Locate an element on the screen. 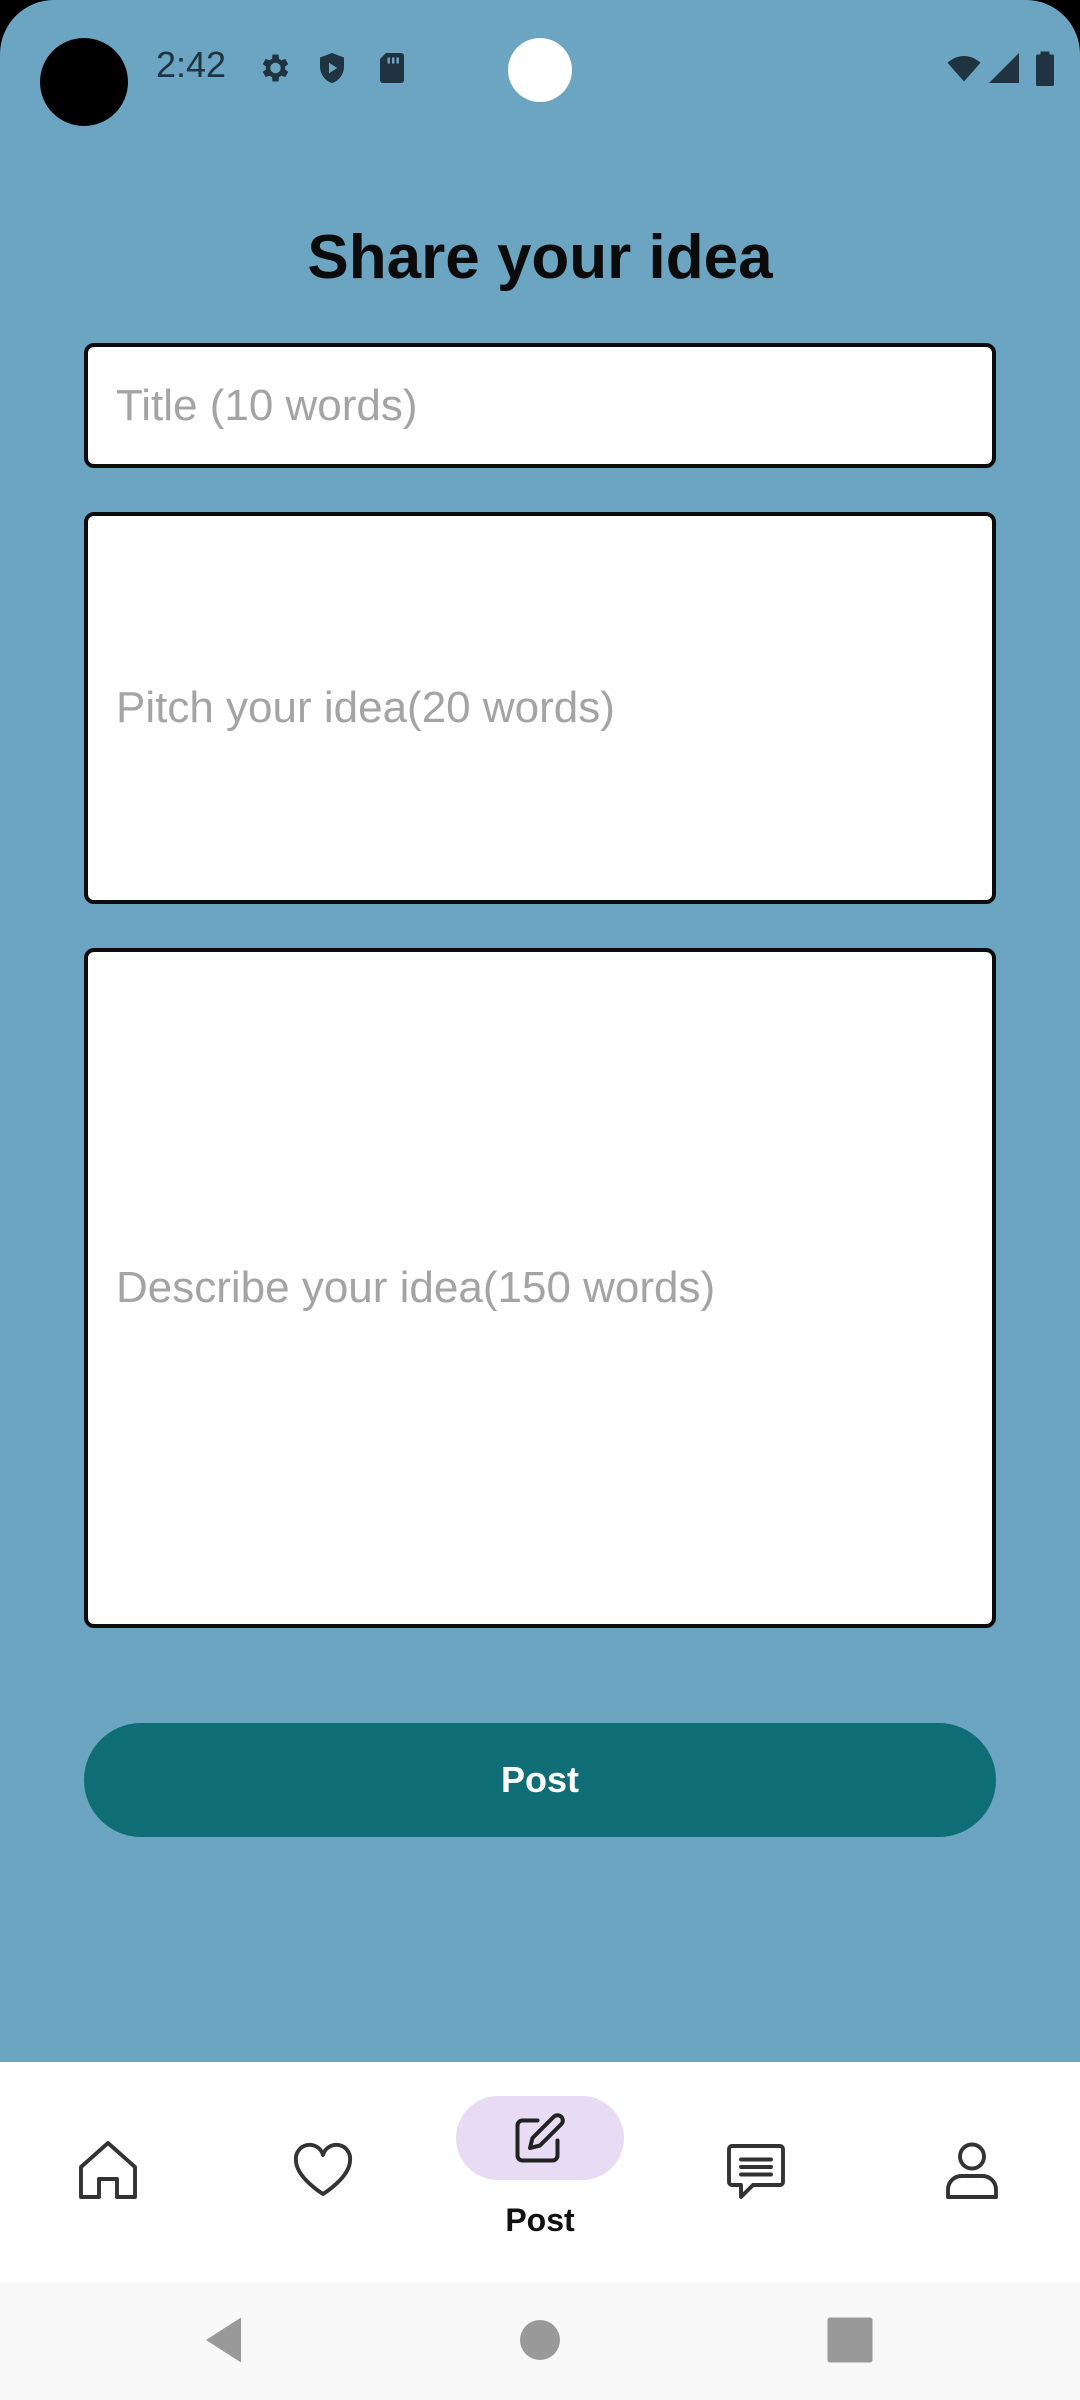 The width and height of the screenshot is (1080, 2400). nav-item-profile is located at coordinates (972, 2172).